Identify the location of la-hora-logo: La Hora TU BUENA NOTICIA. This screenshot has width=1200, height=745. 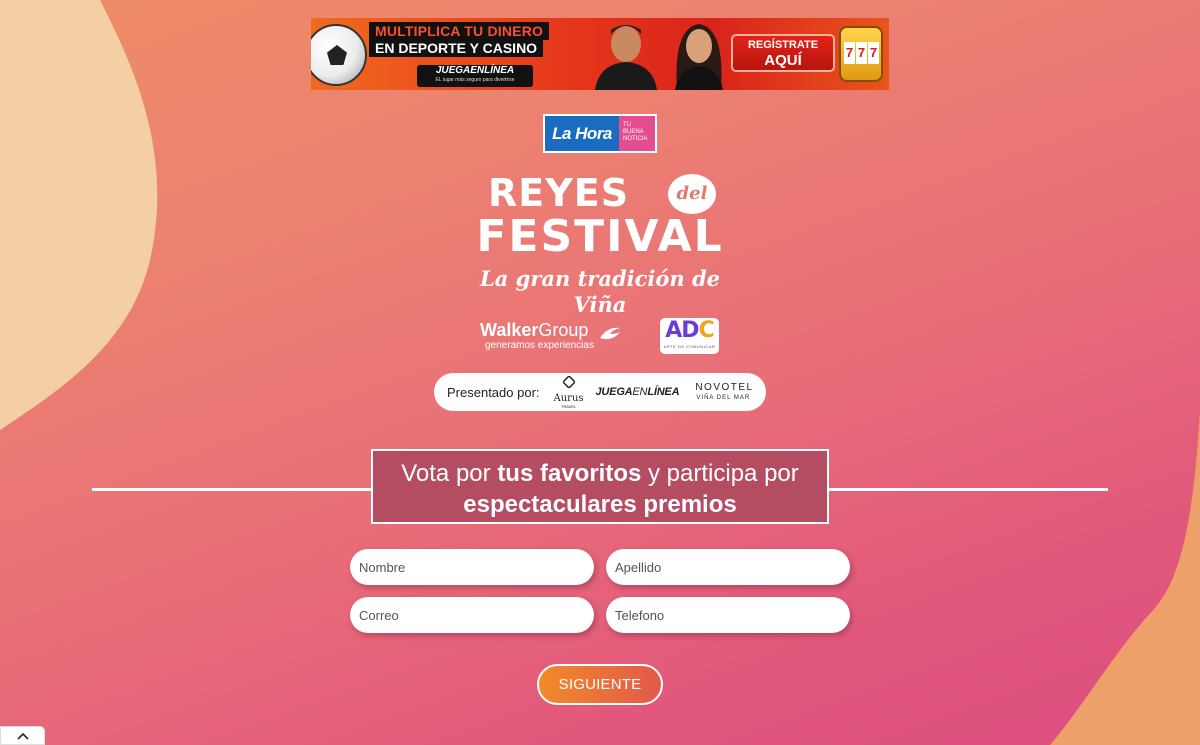
(600, 133).